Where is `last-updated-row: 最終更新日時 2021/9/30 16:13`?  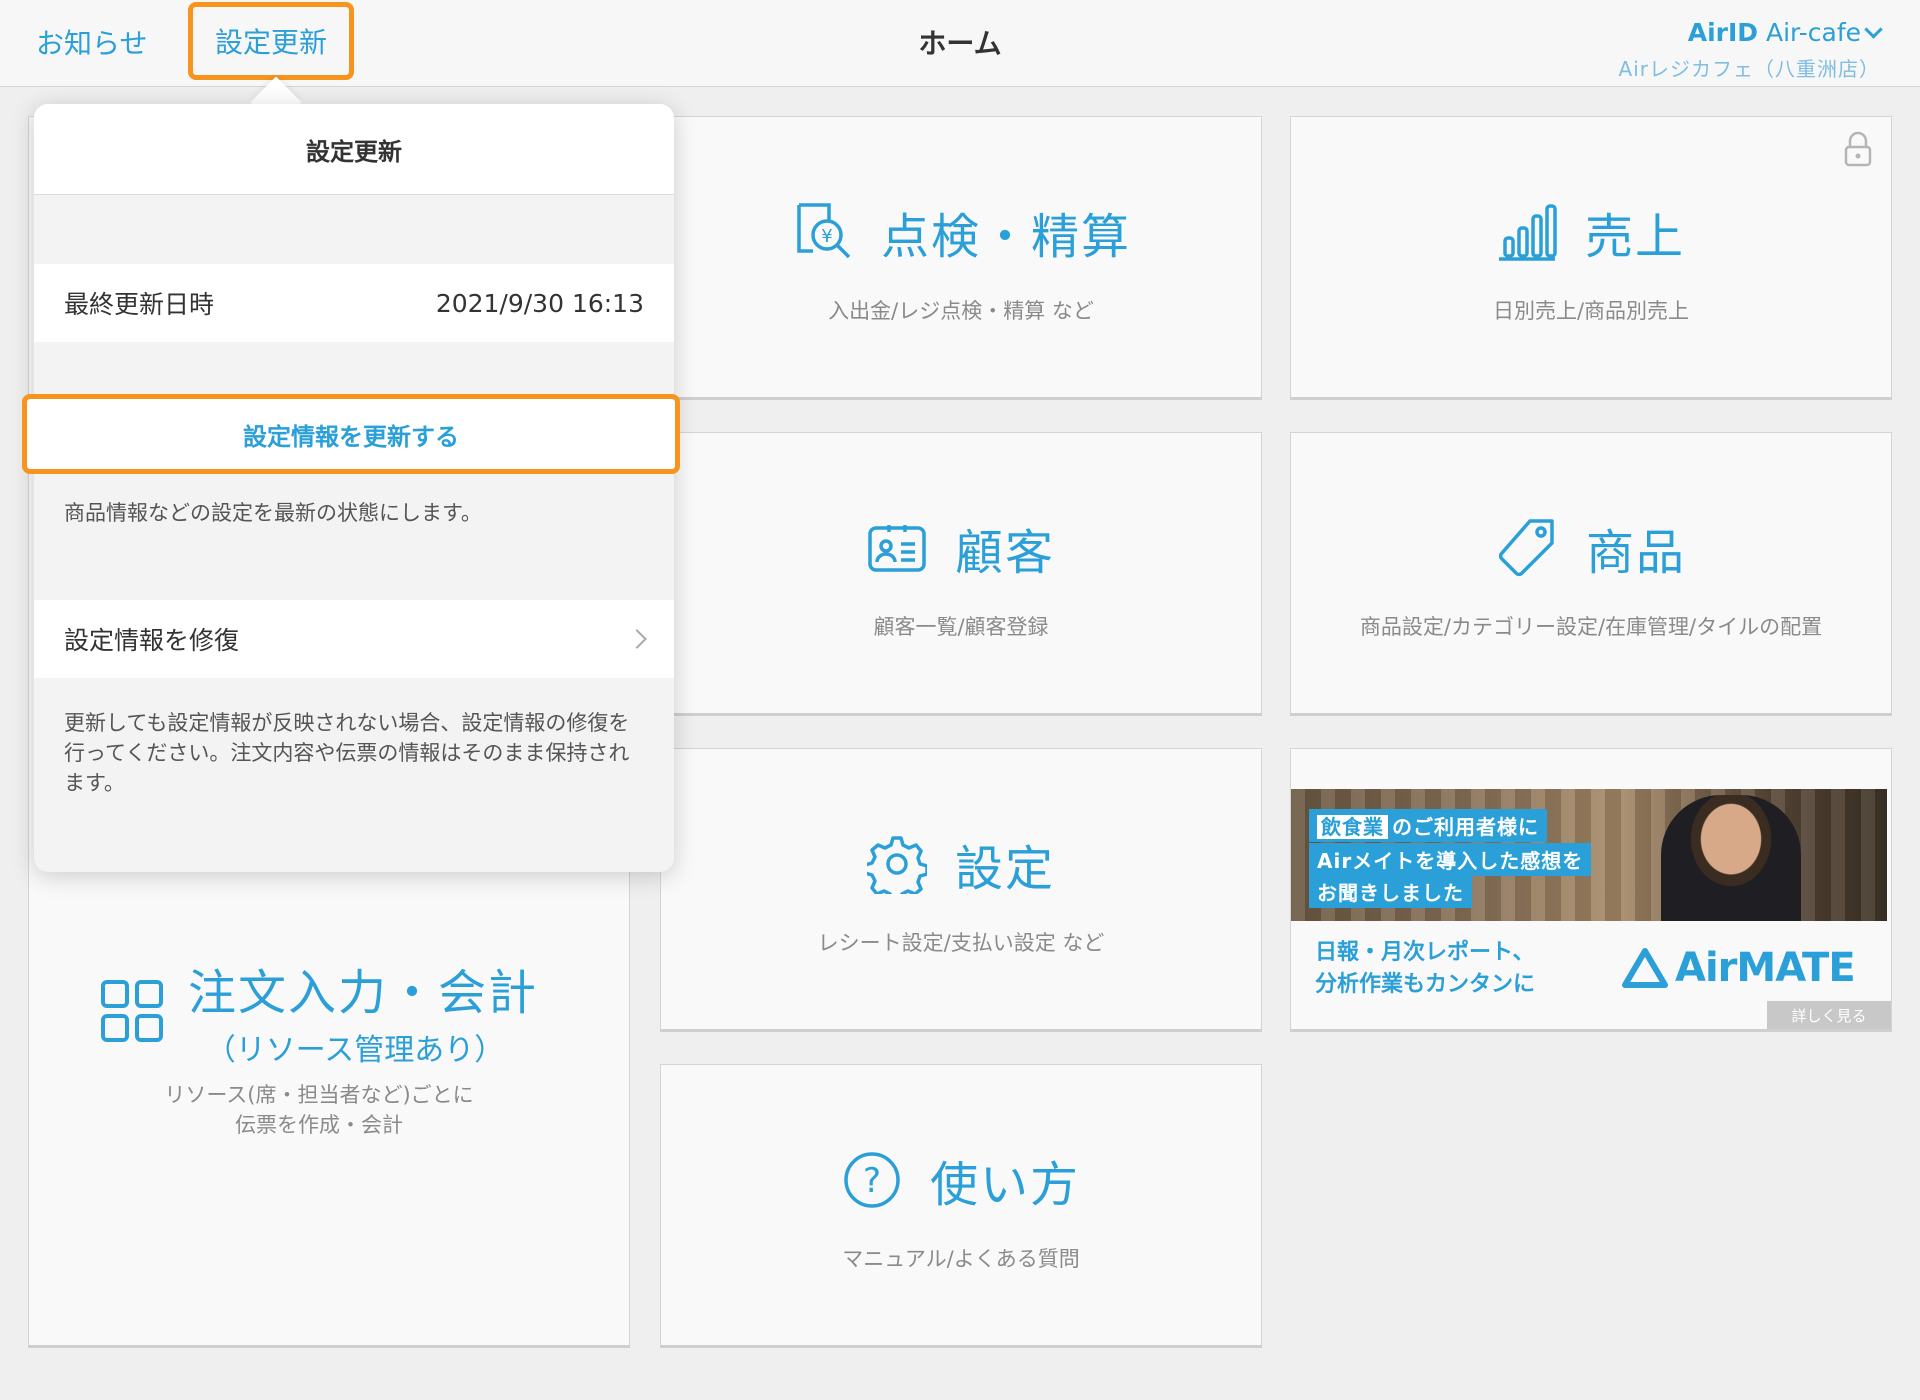 last-updated-row: 最終更新日時 2021/9/30 16:13 is located at coordinates (354, 303).